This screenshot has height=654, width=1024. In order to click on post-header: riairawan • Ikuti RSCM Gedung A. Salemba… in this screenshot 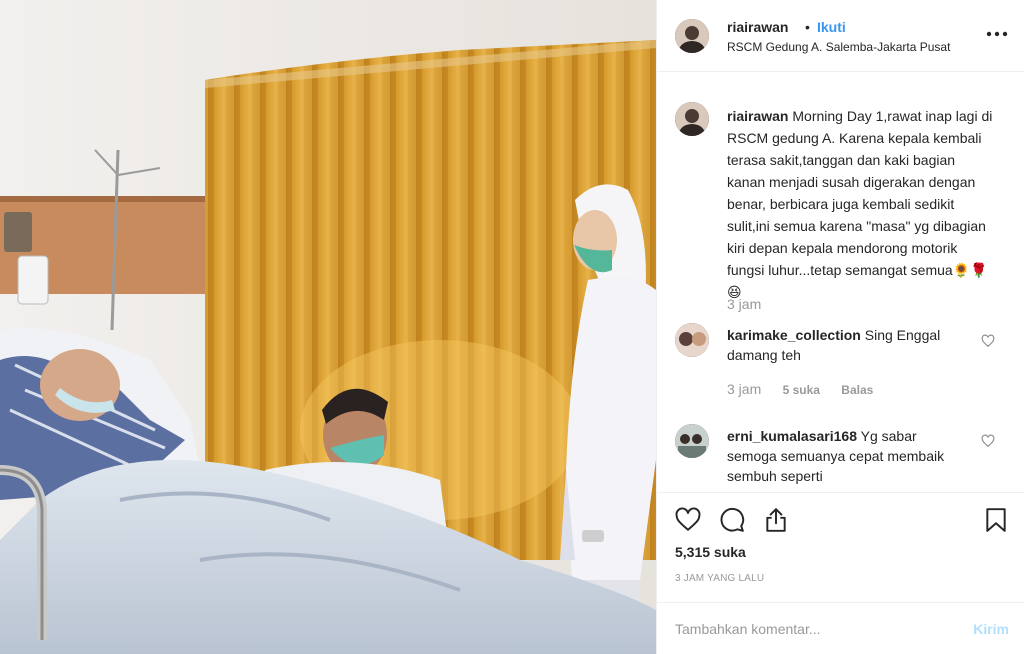, I will do `click(840, 36)`.